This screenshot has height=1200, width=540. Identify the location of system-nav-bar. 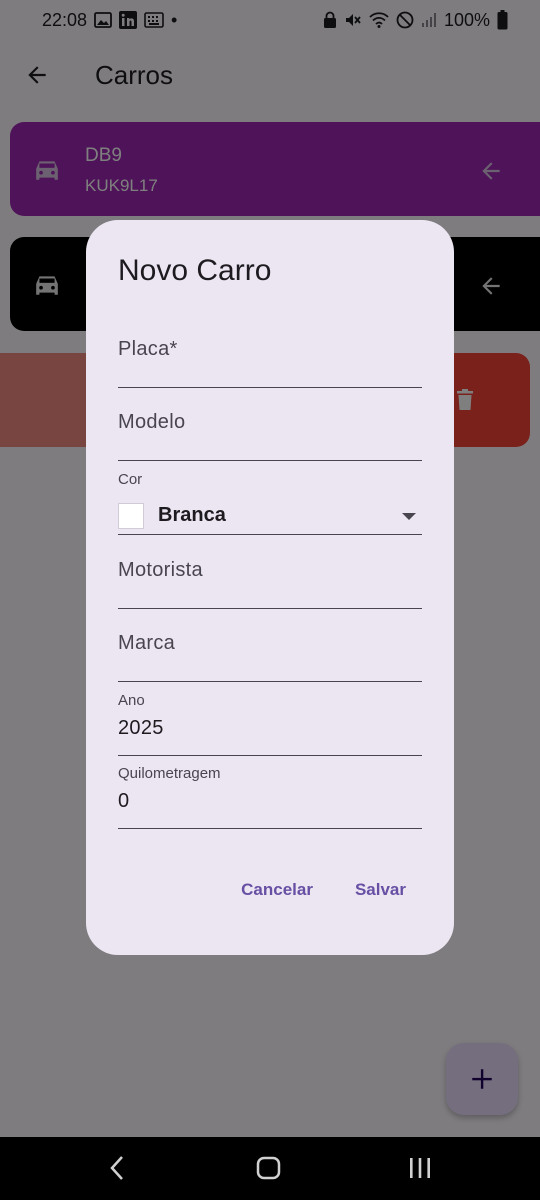
(270, 1168).